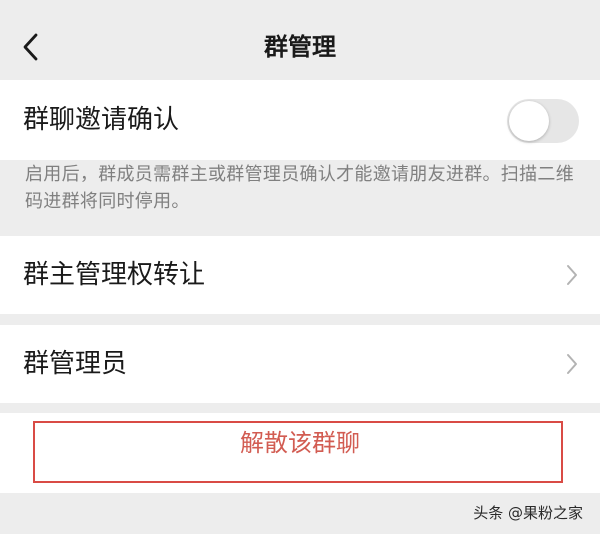 This screenshot has width=600, height=534. I want to click on invite-confirm-row: 群聊邀请确认, so click(300, 120).